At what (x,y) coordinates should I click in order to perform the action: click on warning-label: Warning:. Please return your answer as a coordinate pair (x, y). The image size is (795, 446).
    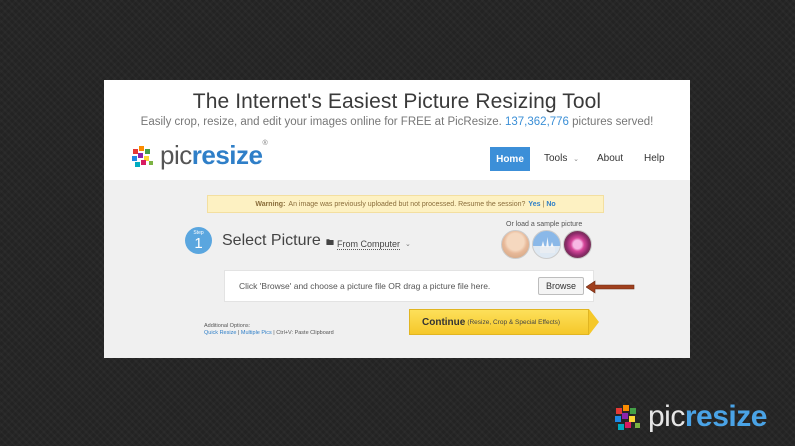
    Looking at the image, I should click on (270, 204).